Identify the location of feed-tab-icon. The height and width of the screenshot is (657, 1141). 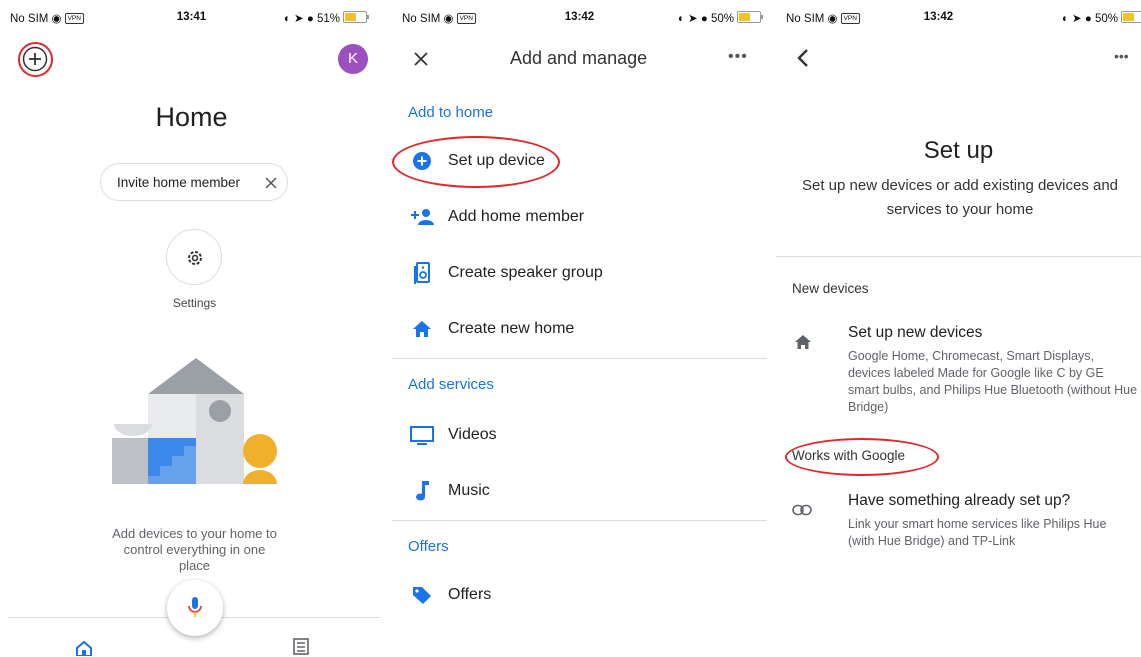
(300, 647).